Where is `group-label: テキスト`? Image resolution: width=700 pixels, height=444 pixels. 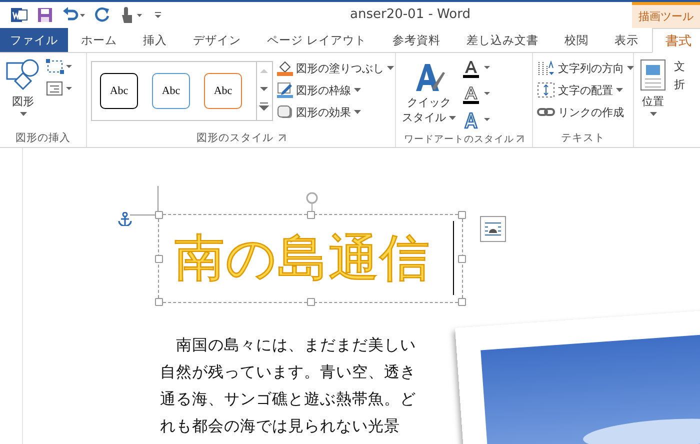
group-label: テキスト is located at coordinates (583, 138).